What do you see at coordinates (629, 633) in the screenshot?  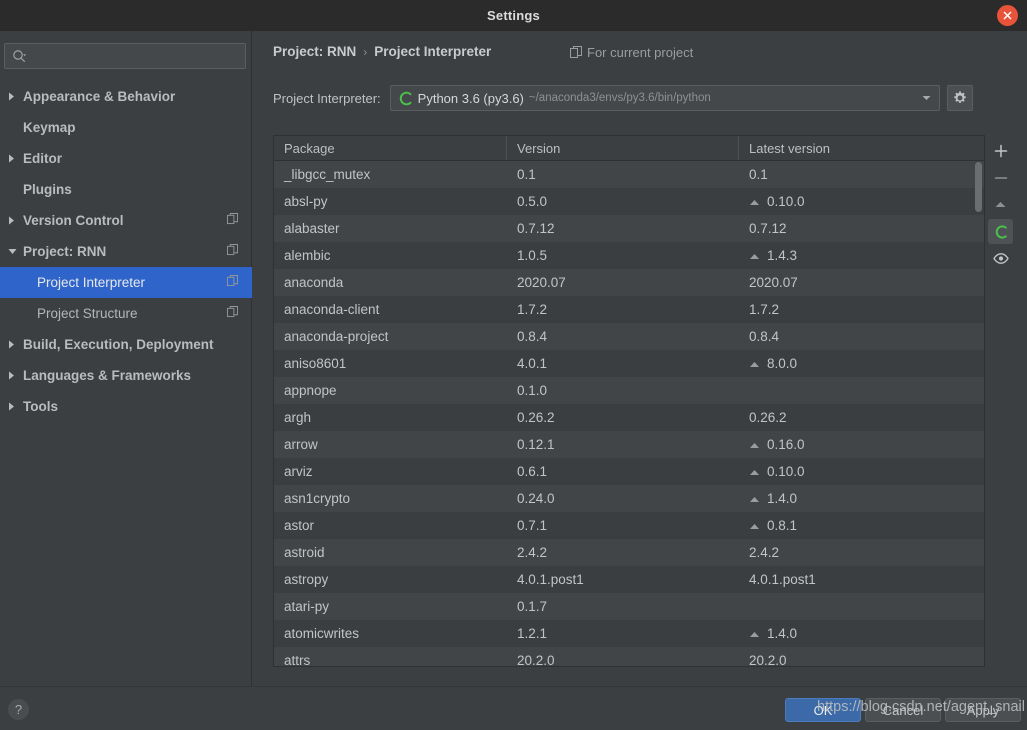 I see `table-row: atomicwrites 1.2.1 1.4.0` at bounding box center [629, 633].